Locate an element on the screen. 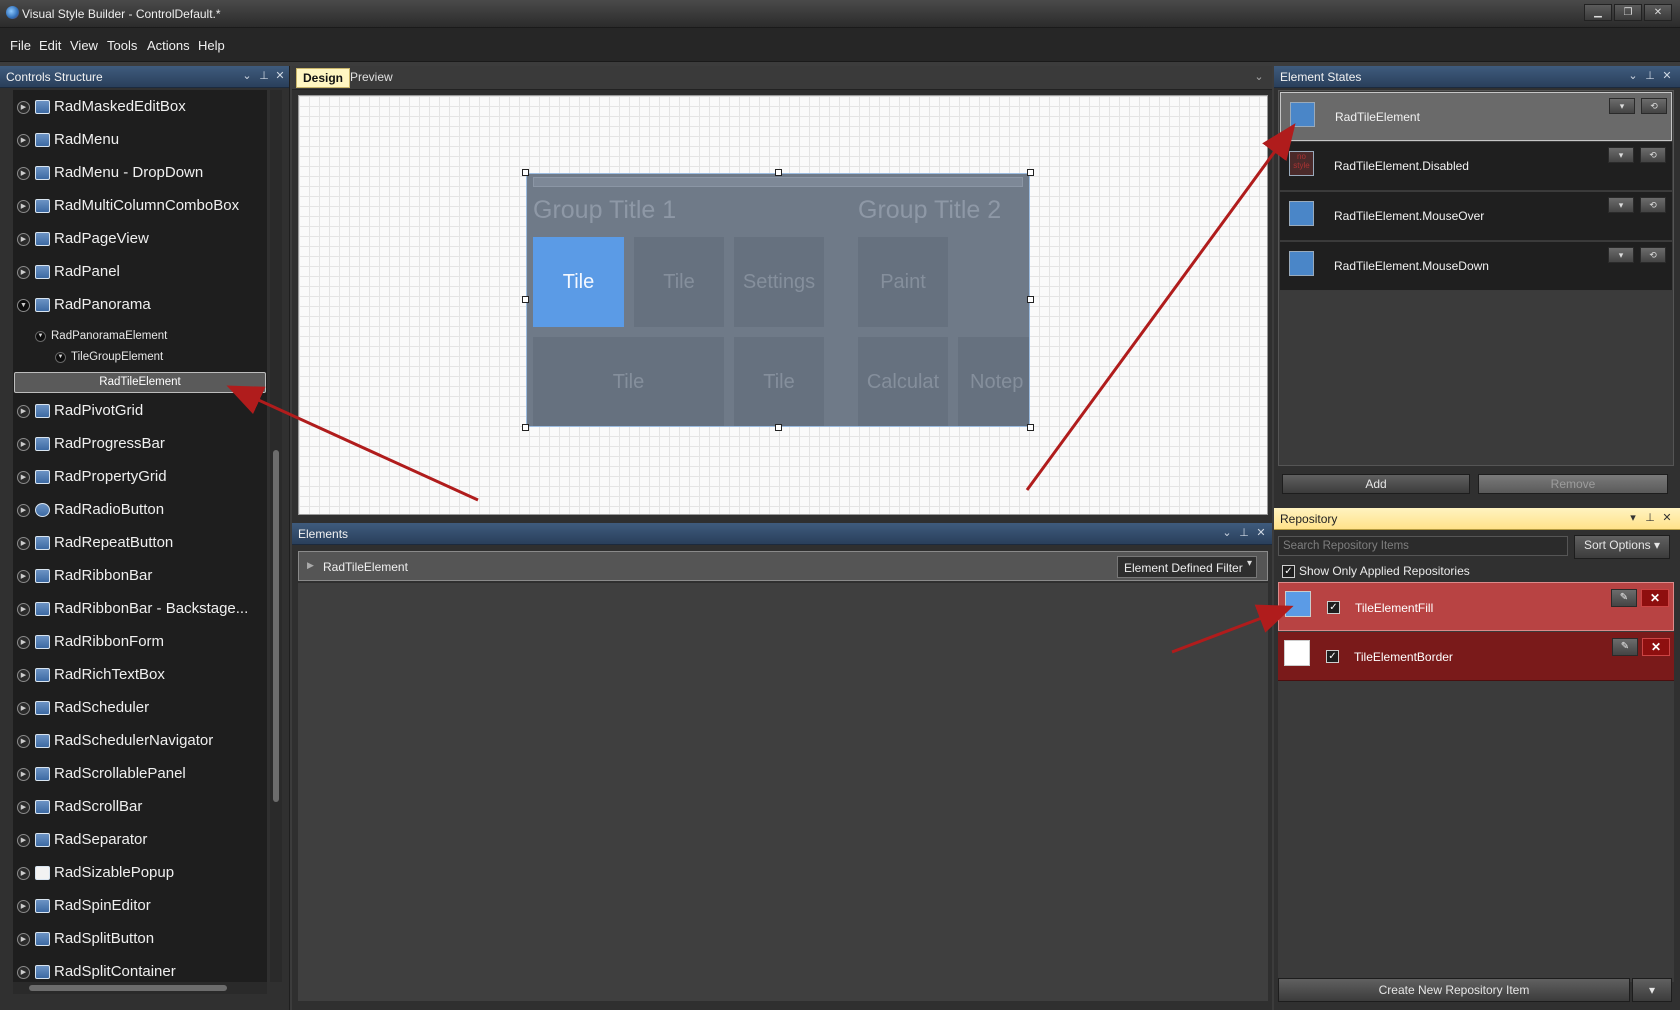 This screenshot has width=1680, height=1010. tree-item: ▶ RadPageView is located at coordinates (140, 238).